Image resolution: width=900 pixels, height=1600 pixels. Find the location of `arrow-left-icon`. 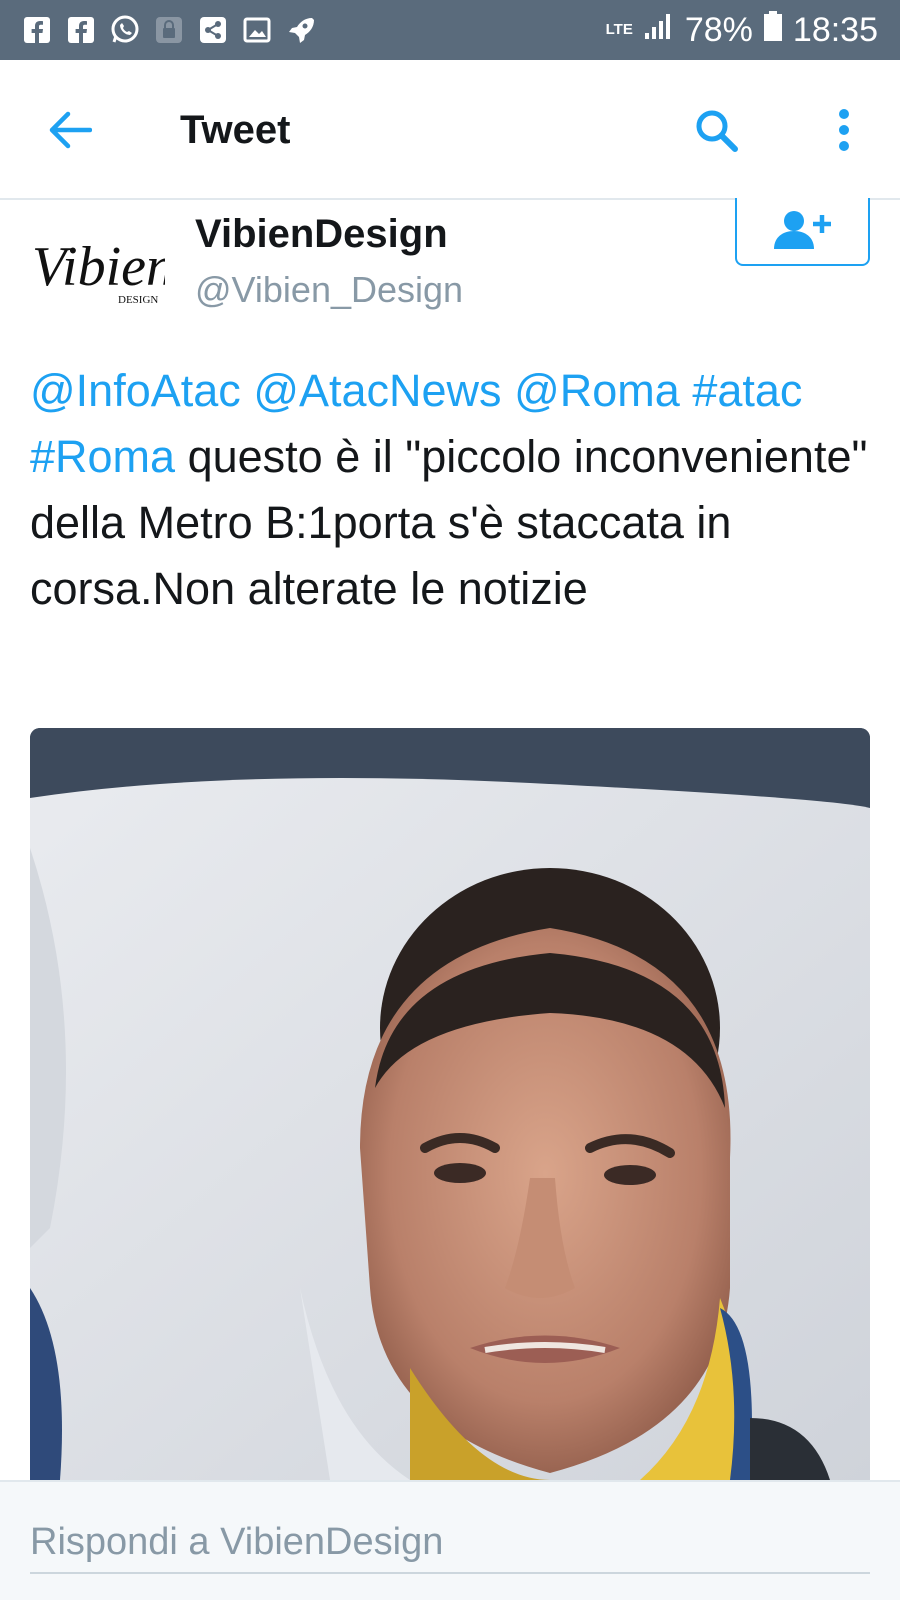

arrow-left-icon is located at coordinates (70, 130).